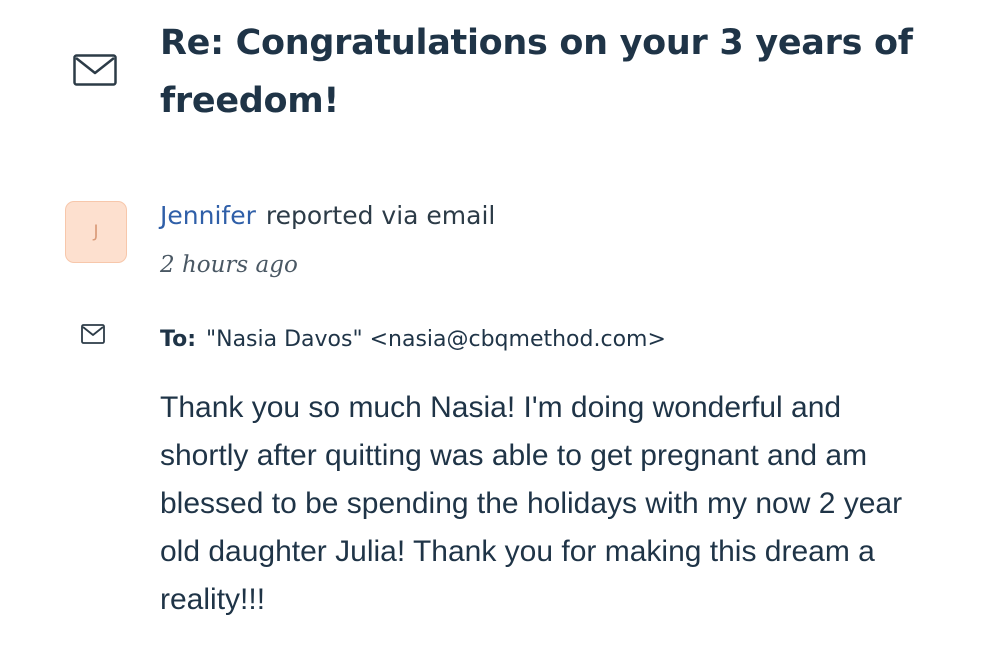 This screenshot has width=1000, height=672. I want to click on recipient-line: To: "Nasia Davos" <nasia@cbqmethod.com>, so click(413, 340).